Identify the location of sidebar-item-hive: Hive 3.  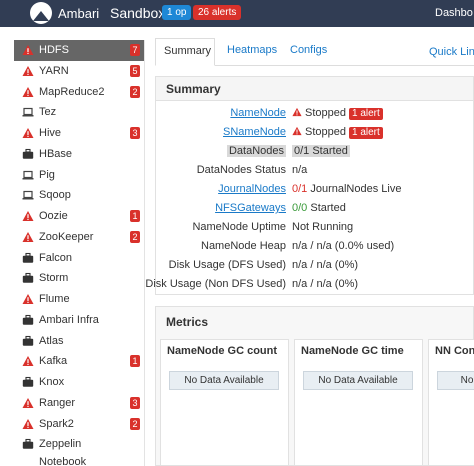
(79, 133).